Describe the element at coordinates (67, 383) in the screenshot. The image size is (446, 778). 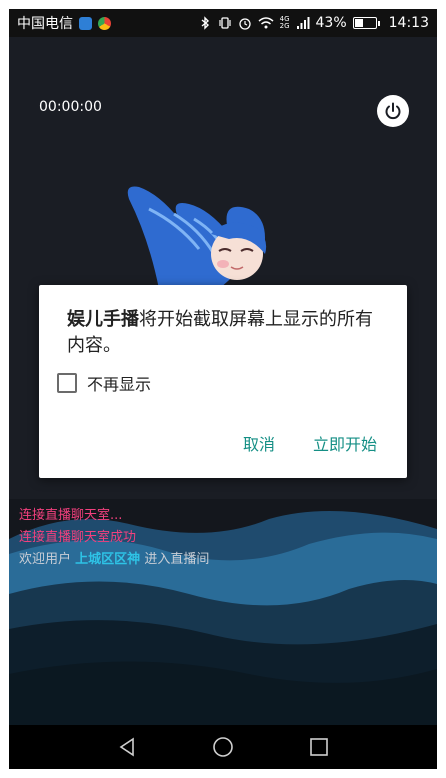
I see `dont-show-again-checkbox` at that location.